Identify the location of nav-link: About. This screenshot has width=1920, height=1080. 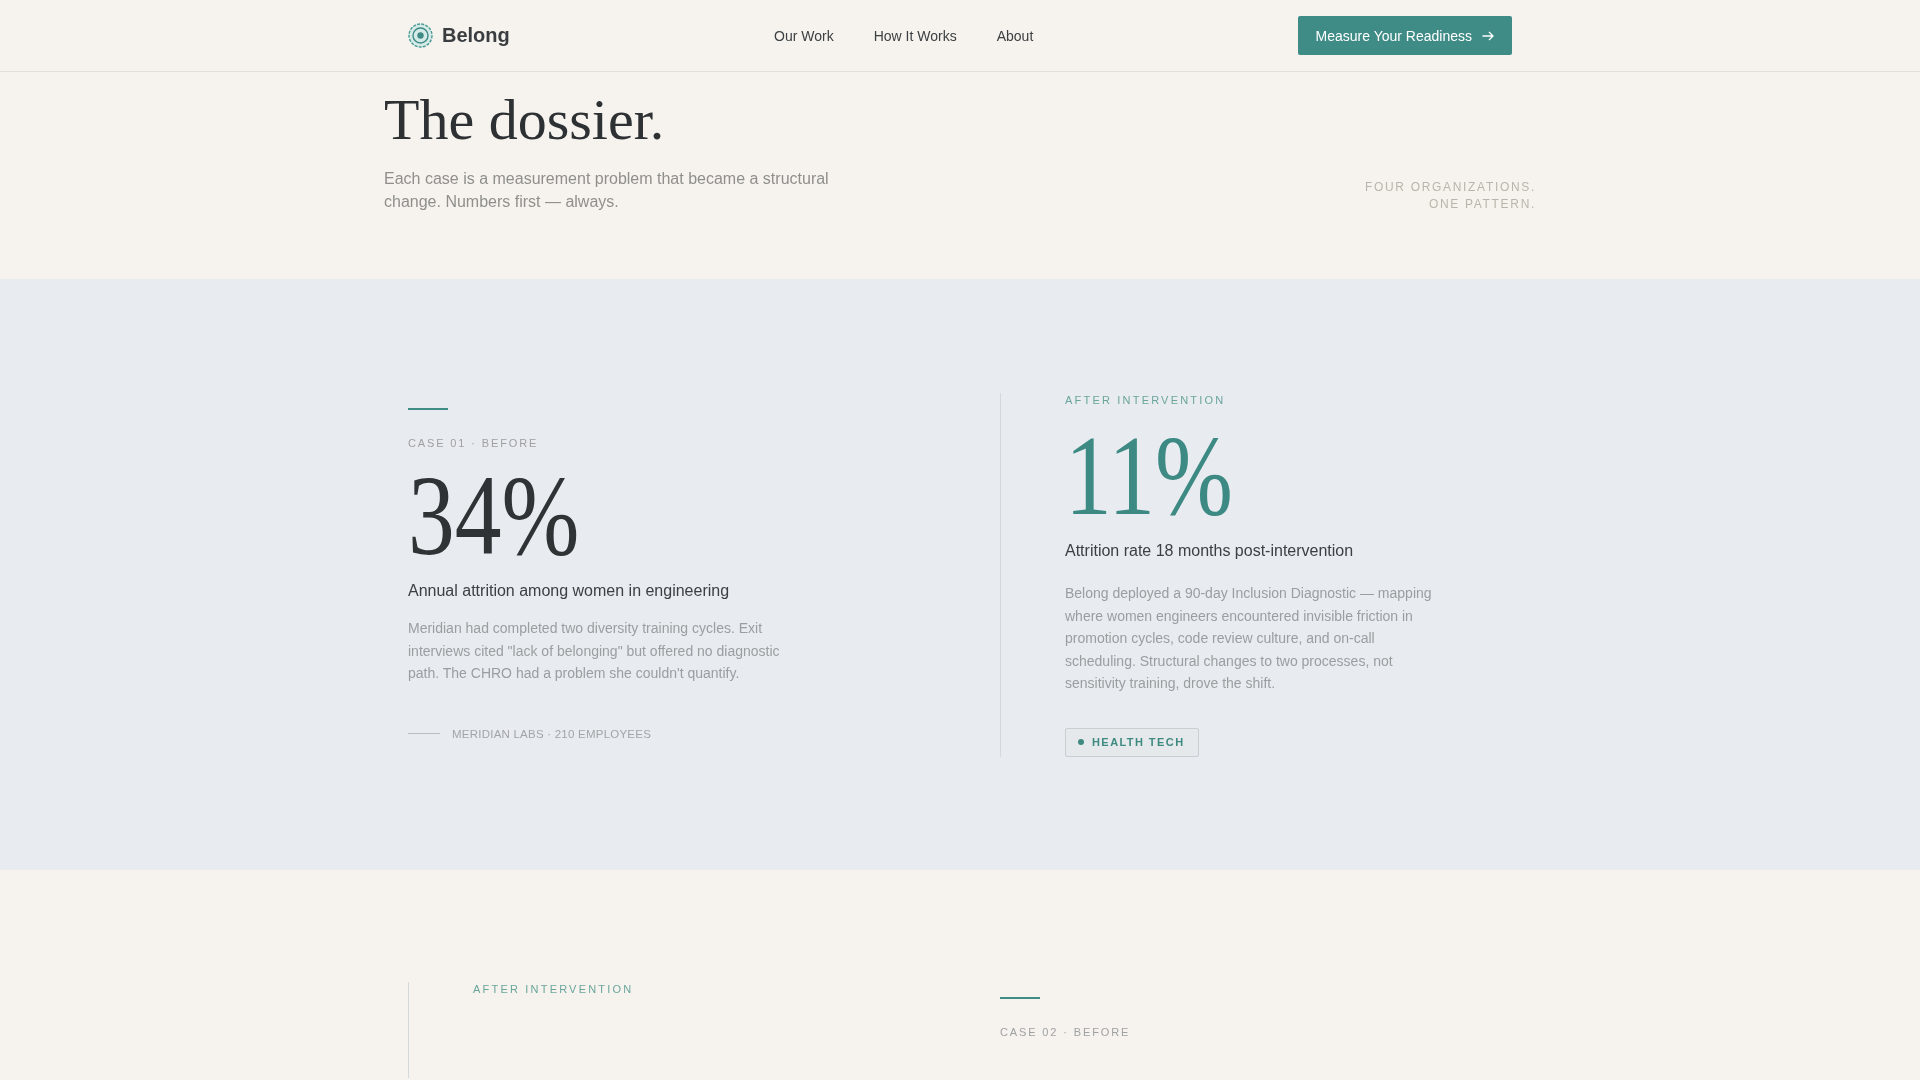
(1015, 35).